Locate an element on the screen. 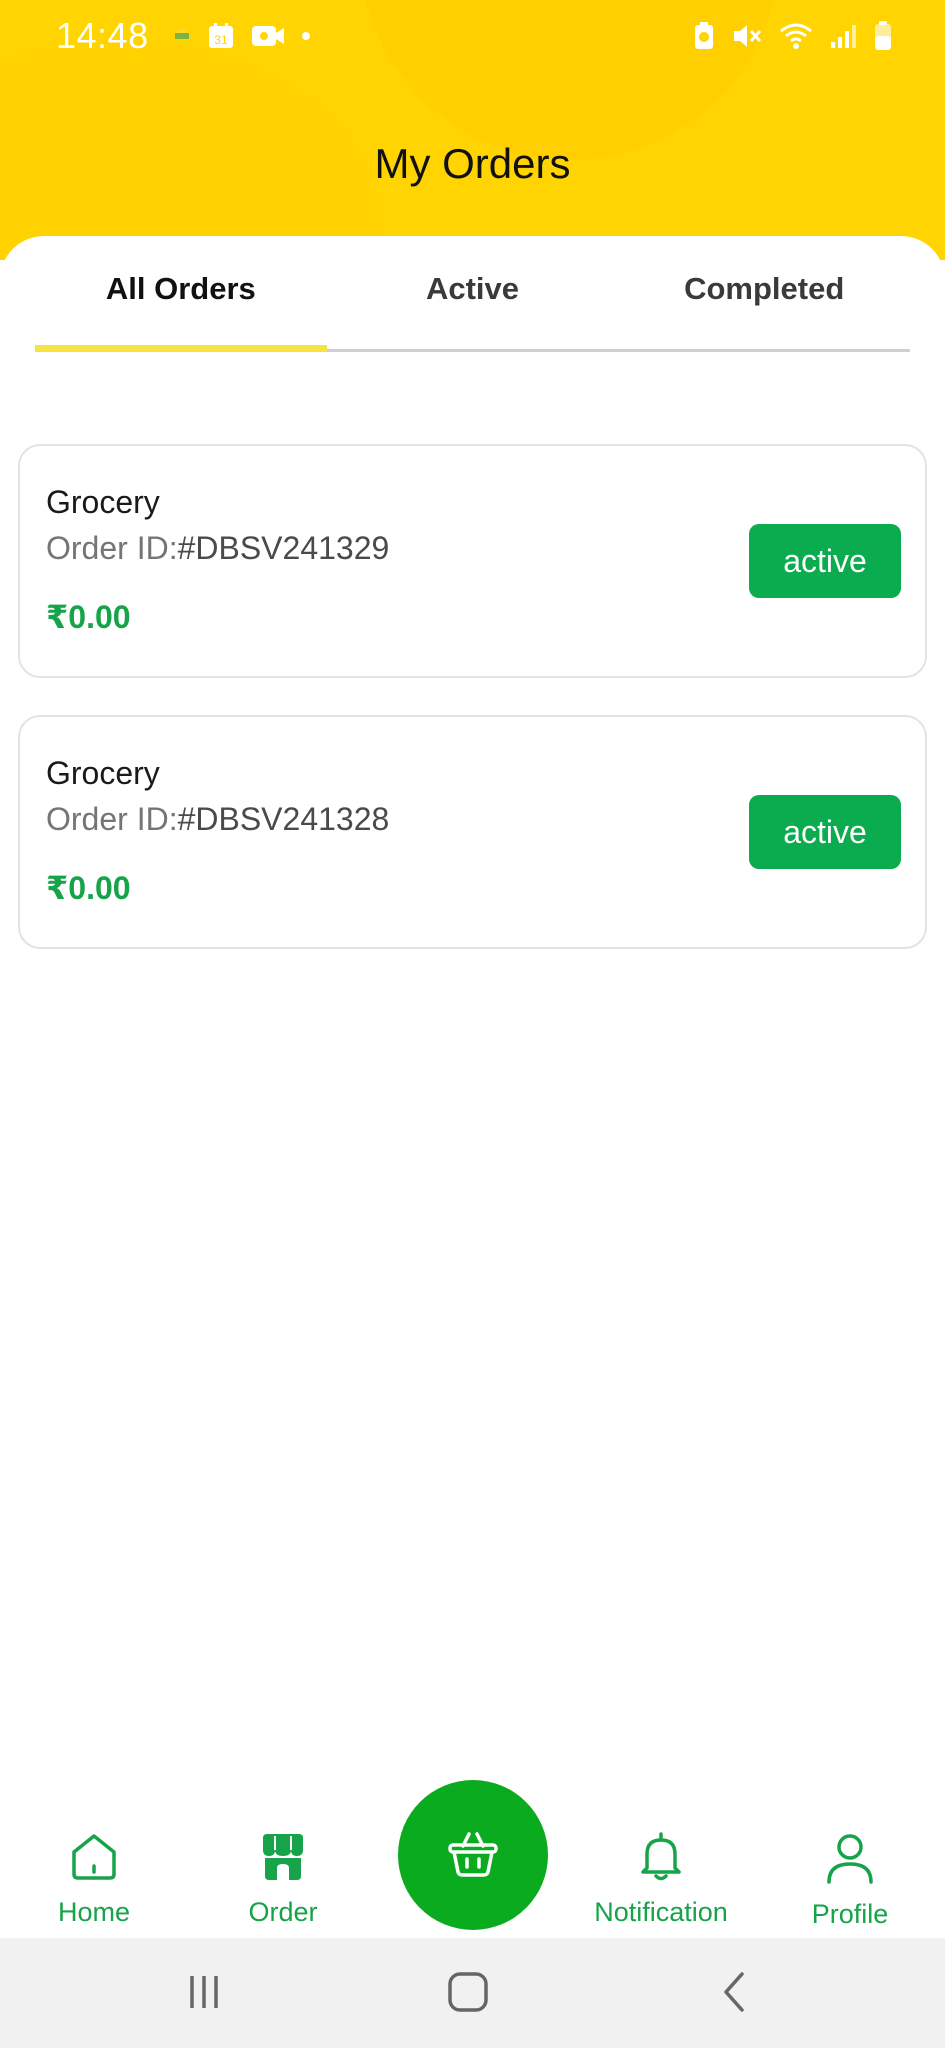 Image resolution: width=945 pixels, height=2048 pixels. nav-profile: Profile is located at coordinates (847, 1881).